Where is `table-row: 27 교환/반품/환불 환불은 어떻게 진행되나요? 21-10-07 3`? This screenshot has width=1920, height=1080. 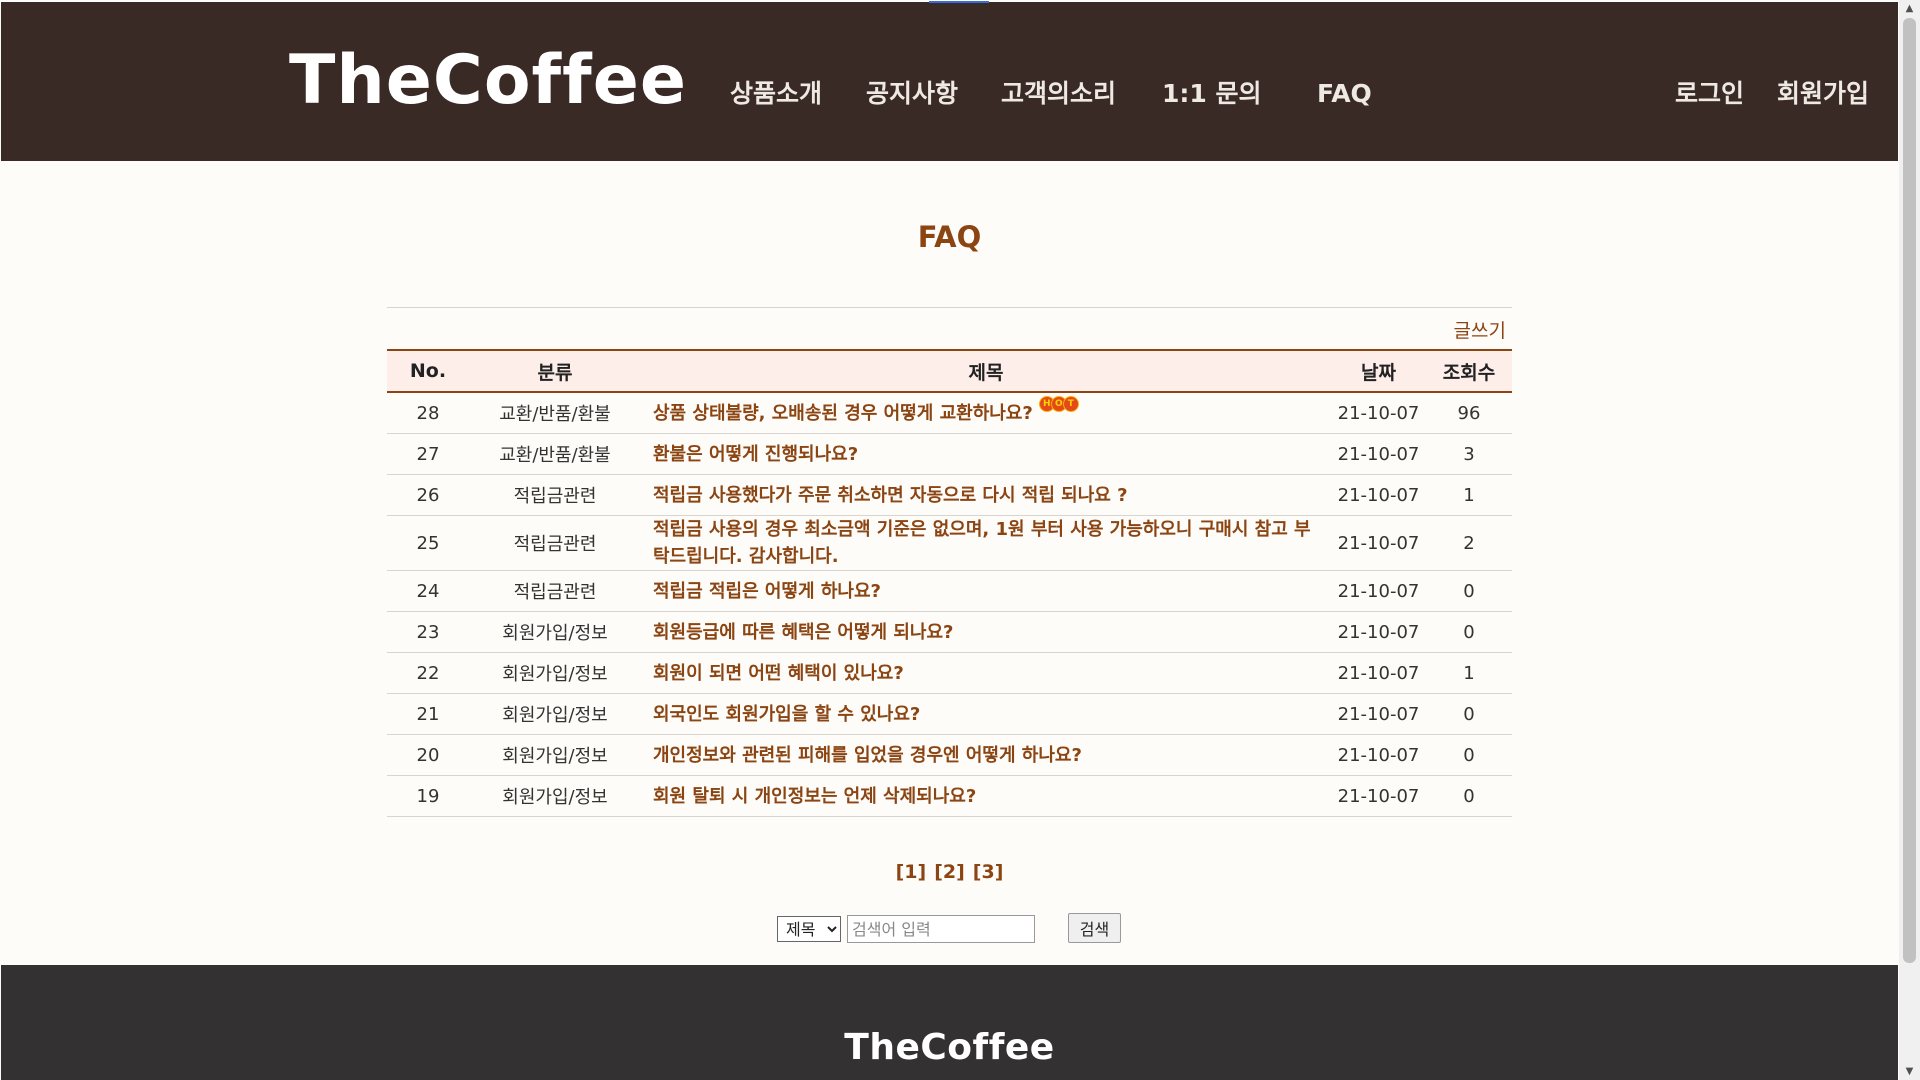 table-row: 27 교환/반품/환불 환불은 어떻게 진행되나요? 21-10-07 3 is located at coordinates (949, 454).